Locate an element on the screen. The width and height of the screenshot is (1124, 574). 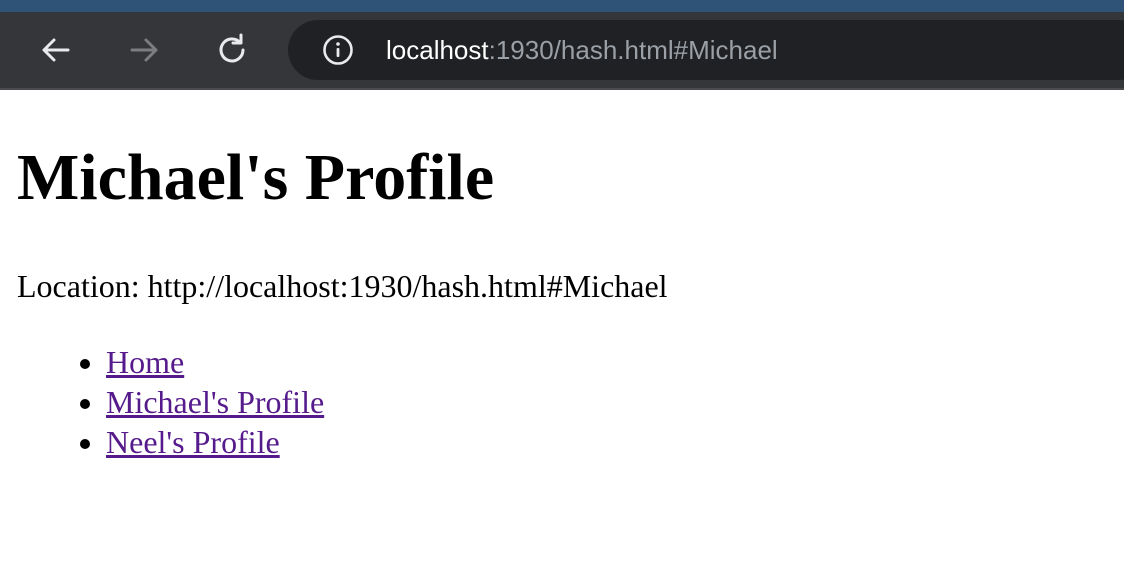
michael-profile-link: Michael's Profile is located at coordinates (215, 402).